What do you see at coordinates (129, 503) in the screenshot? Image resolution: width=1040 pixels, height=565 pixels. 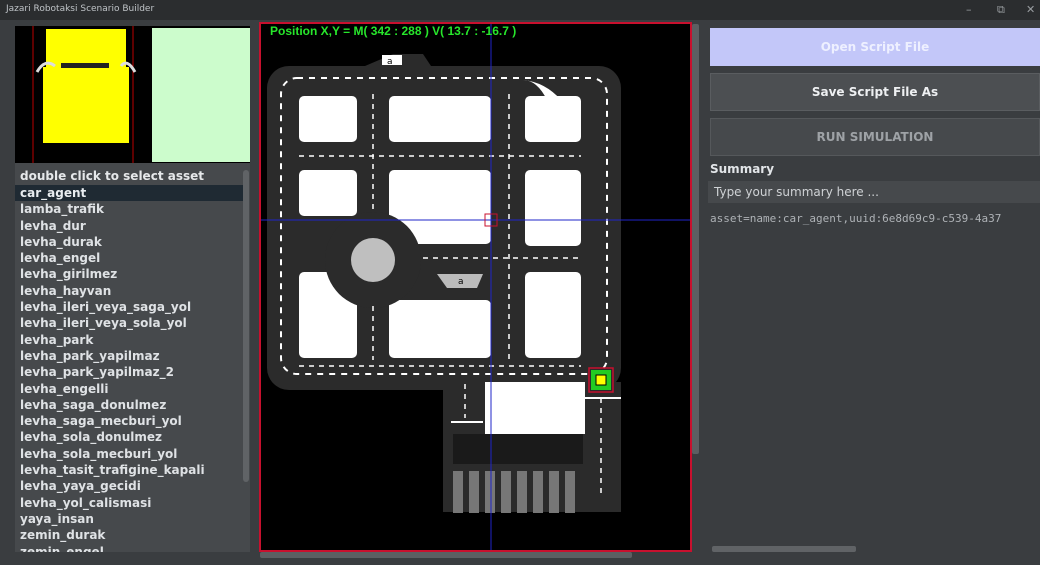 I see `asset-list-item: levha_yol_calismasi` at bounding box center [129, 503].